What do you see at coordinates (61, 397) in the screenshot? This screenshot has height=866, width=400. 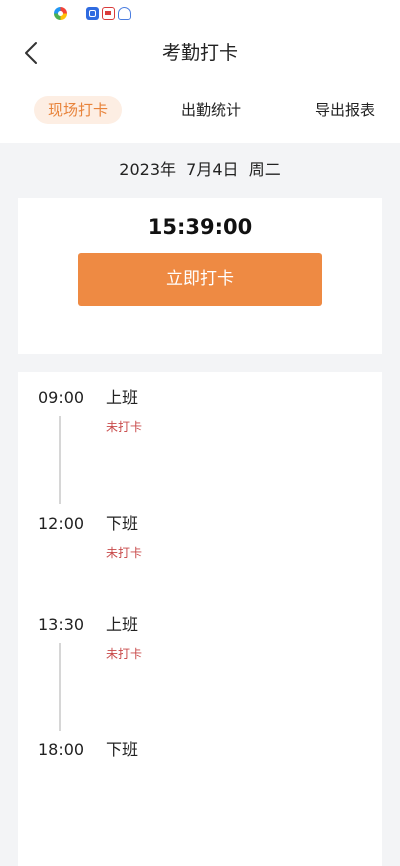 I see `schedule-time: 09:00` at bounding box center [61, 397].